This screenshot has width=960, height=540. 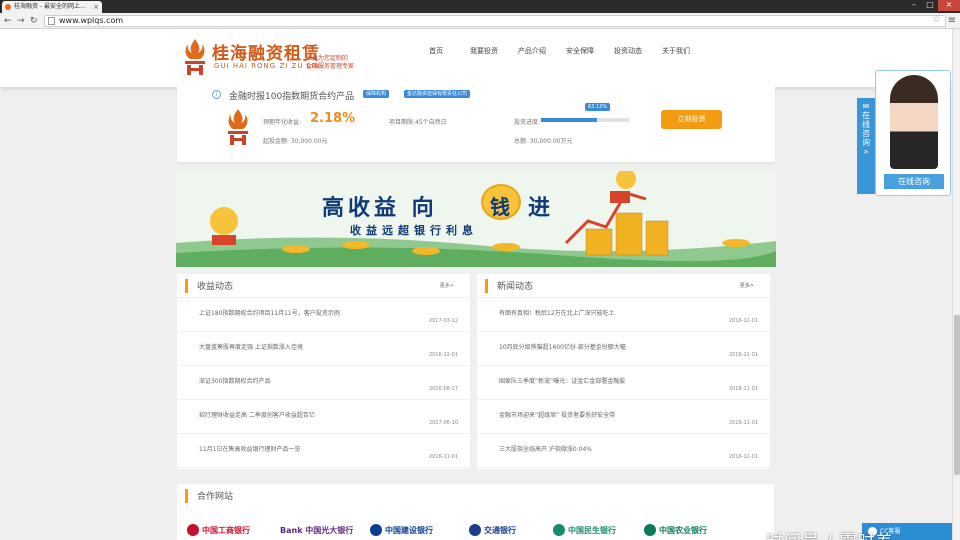 What do you see at coordinates (866, 129) in the screenshot?
I see `consult-tab-text: 在线咨询` at bounding box center [866, 129].